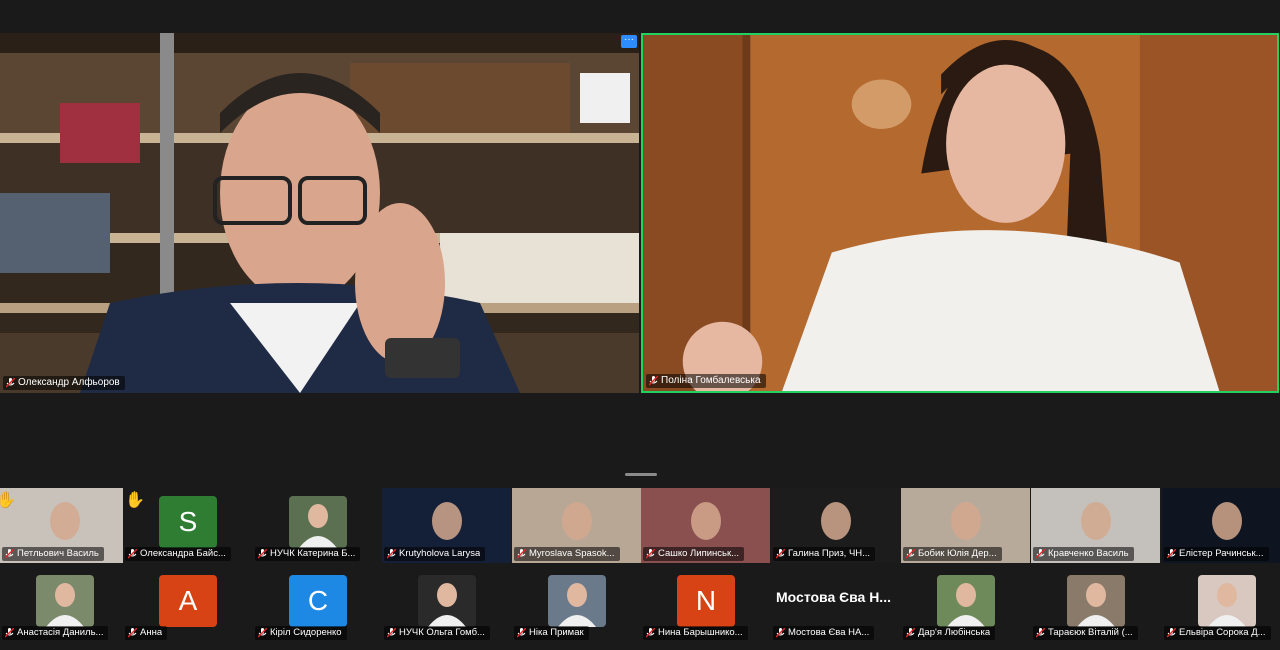  What do you see at coordinates (306, 632) in the screenshot?
I see `participant-name: Кіріл Сидоренко` at bounding box center [306, 632].